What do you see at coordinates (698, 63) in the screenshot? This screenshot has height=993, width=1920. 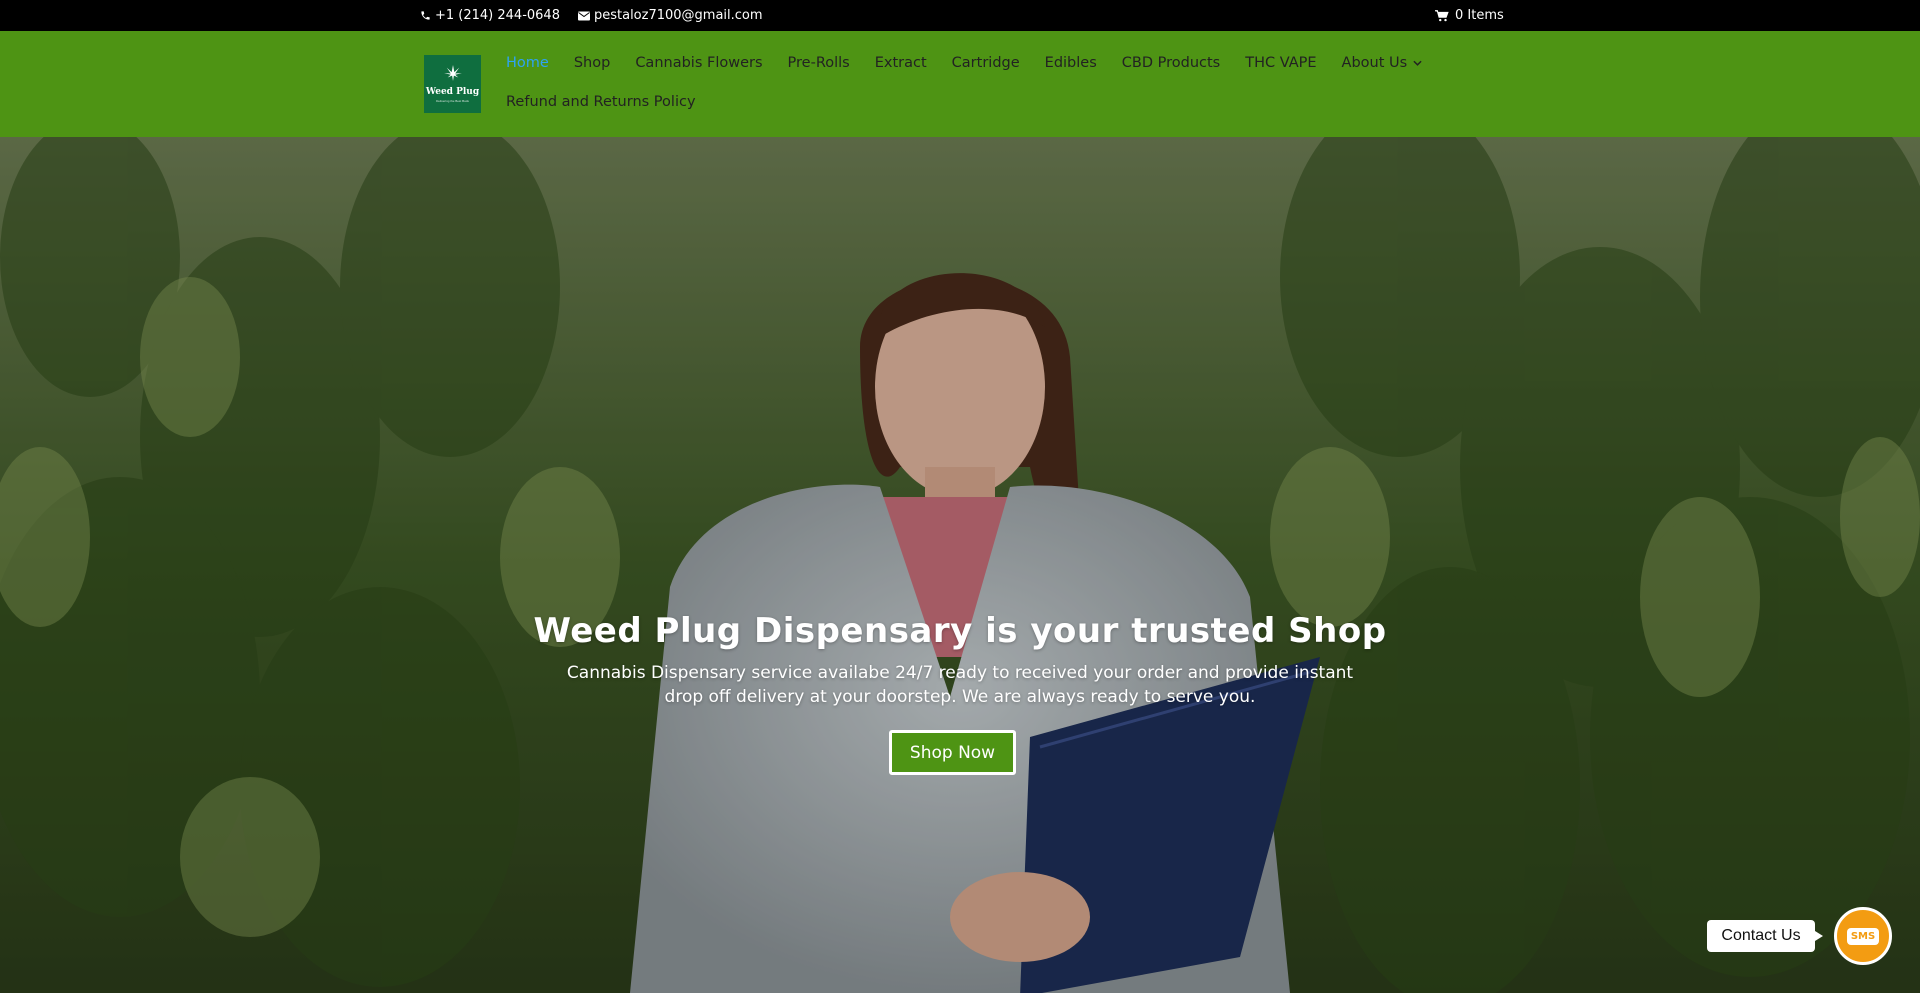 I see `nav-item-cannabis-flowers: Cannabis Flowers` at bounding box center [698, 63].